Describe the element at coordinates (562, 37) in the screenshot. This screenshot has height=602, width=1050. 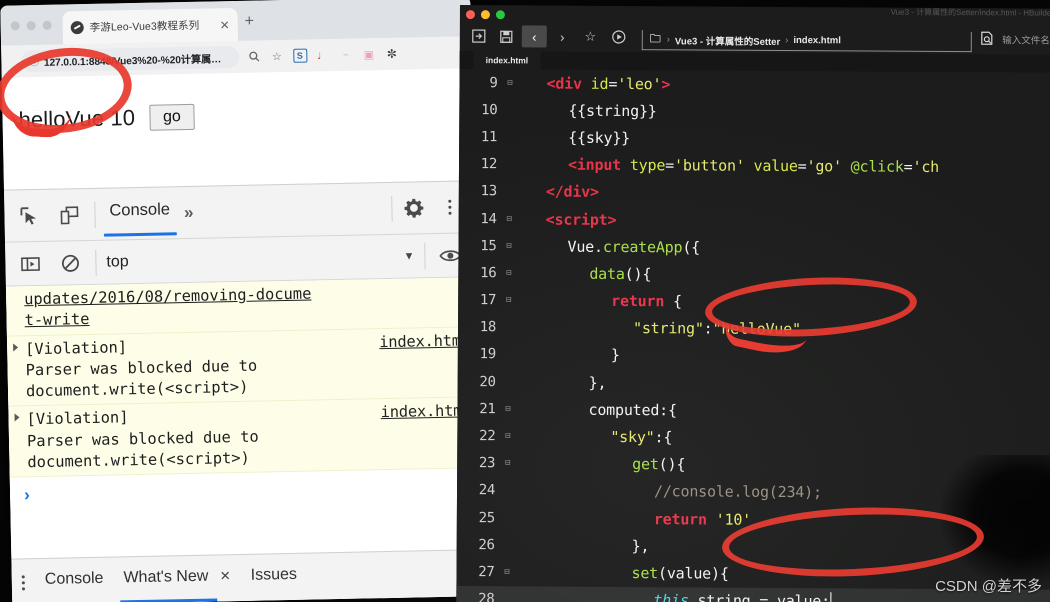
I see `navigate-forward-icon: ›` at that location.